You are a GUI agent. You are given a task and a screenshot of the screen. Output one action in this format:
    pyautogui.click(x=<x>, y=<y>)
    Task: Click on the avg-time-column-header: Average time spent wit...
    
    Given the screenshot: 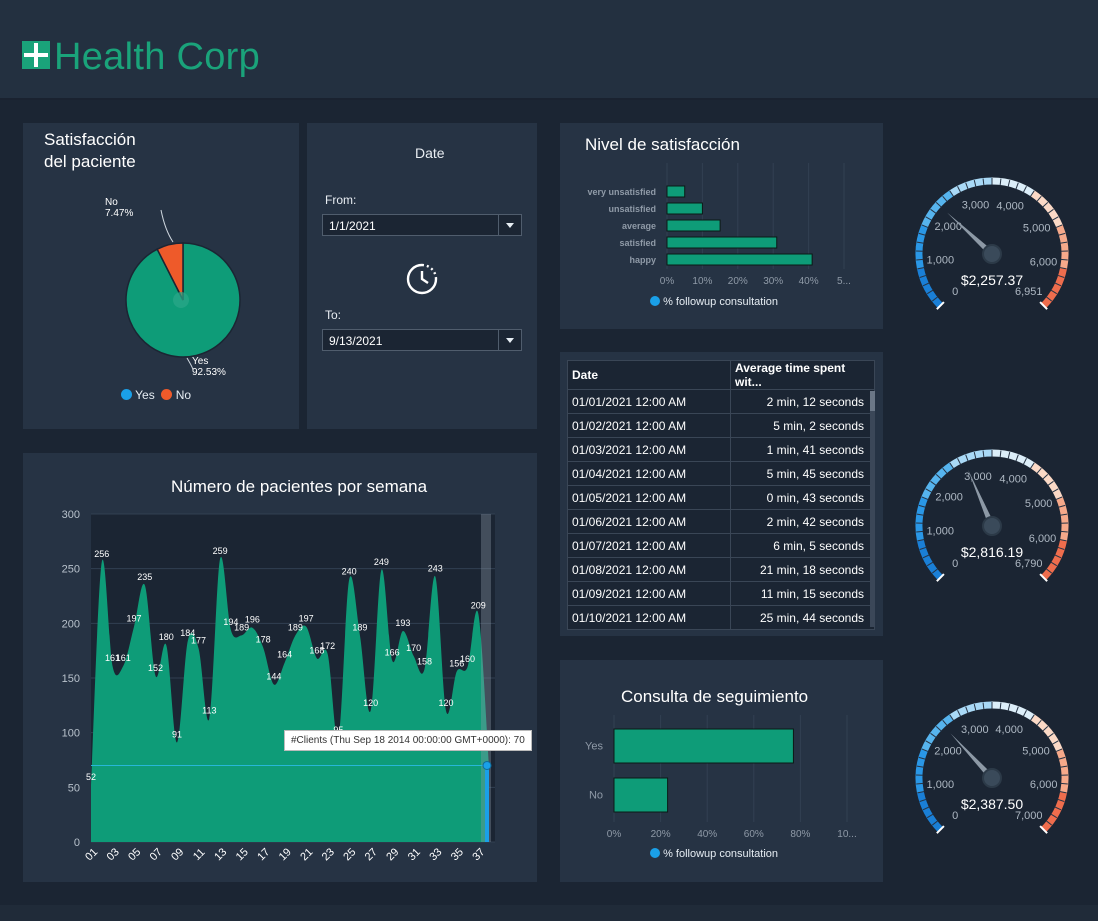 What is the action you would take?
    pyautogui.click(x=802, y=375)
    